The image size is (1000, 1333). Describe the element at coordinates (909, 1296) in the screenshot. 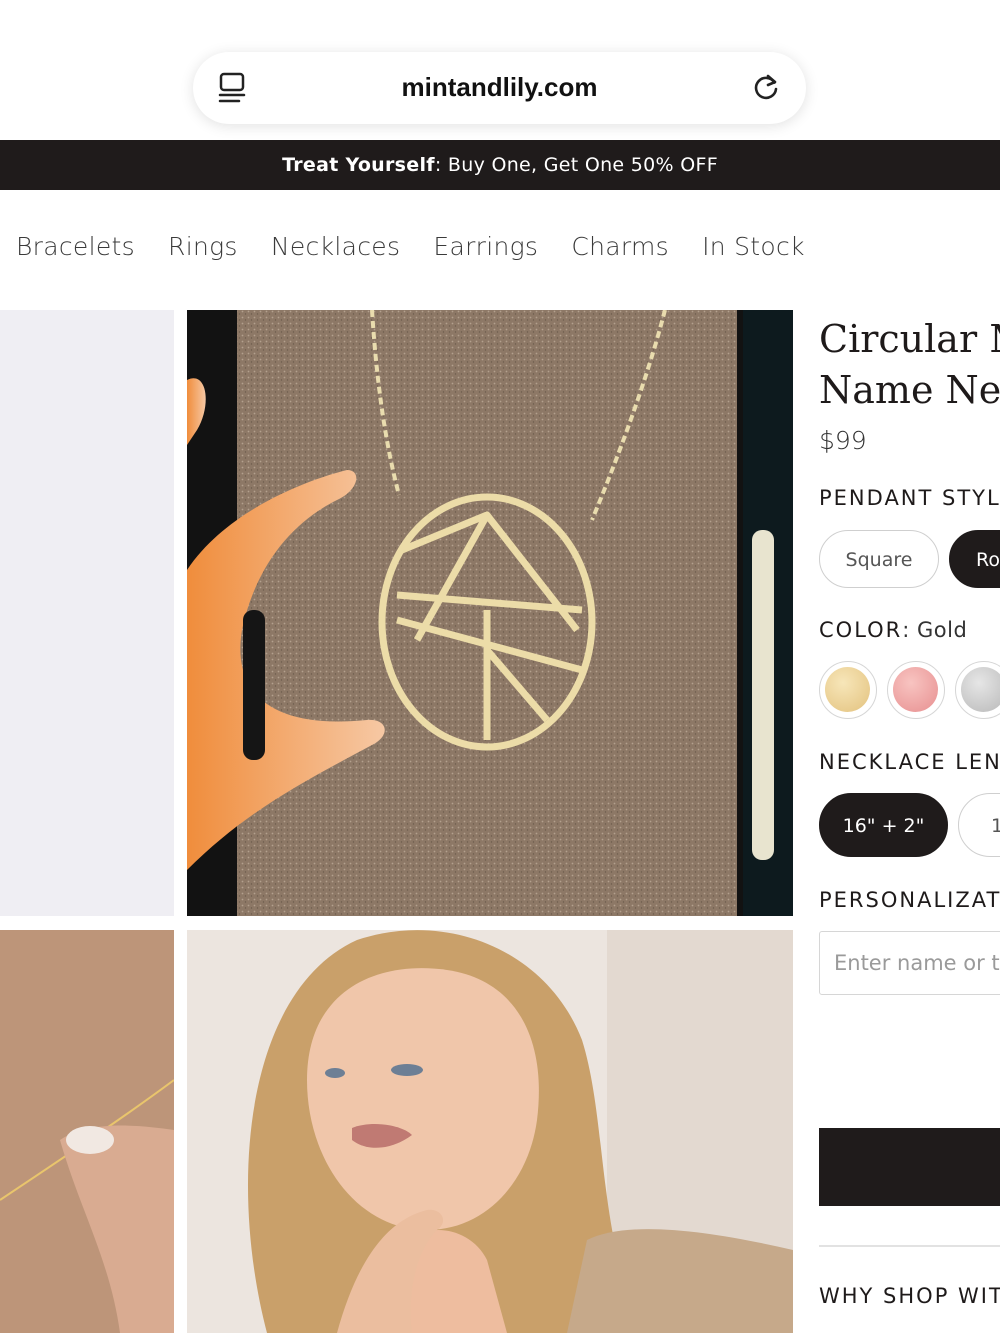

I see `why-shop-heading: WHY SHOP WITH` at that location.